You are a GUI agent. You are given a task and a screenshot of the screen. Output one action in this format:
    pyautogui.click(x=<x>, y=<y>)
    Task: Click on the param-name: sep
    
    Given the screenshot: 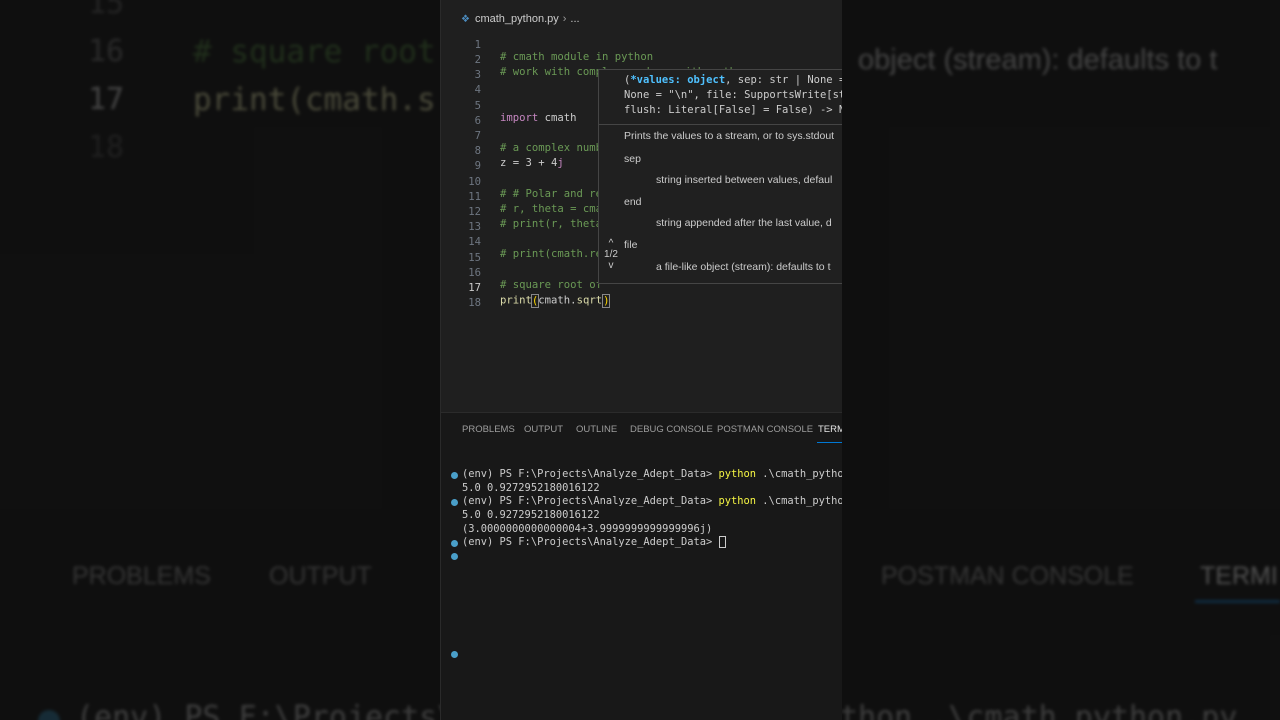 What is the action you would take?
    pyautogui.click(x=632, y=159)
    